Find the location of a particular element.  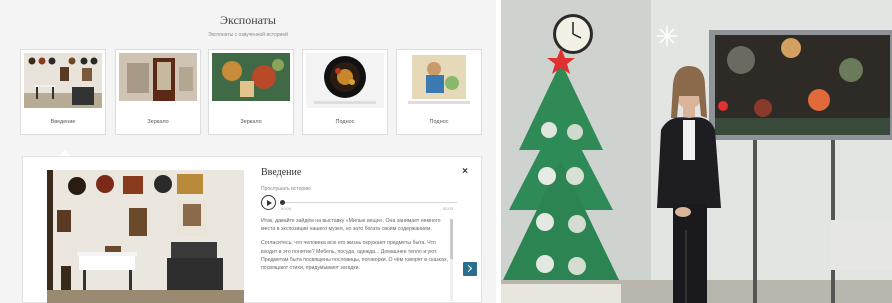

listen-label: Прослушать историю is located at coordinates (286, 189).